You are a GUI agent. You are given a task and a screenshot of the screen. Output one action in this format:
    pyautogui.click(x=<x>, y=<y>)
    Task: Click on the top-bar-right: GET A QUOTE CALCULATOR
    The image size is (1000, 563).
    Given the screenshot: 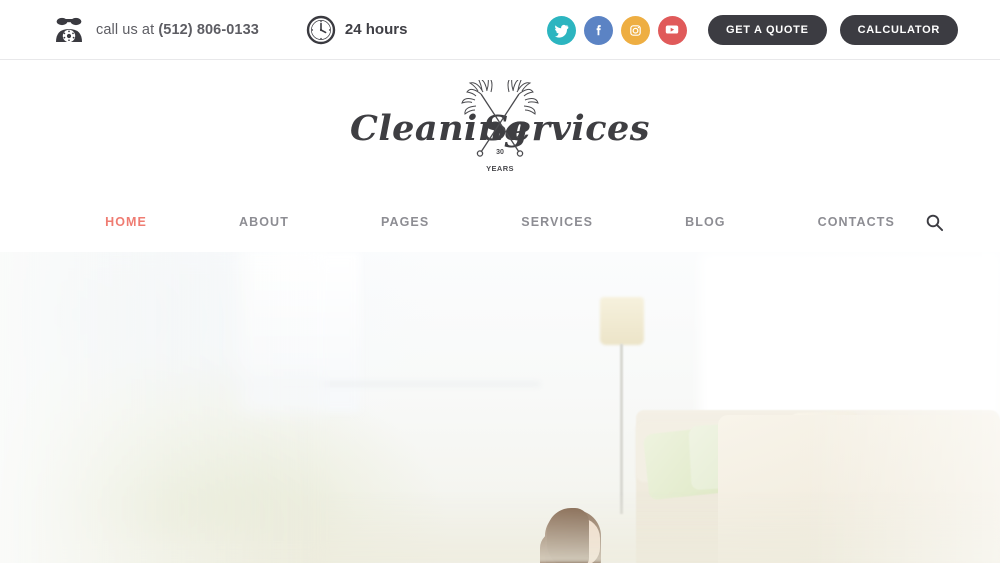 What is the action you would take?
    pyautogui.click(x=752, y=30)
    